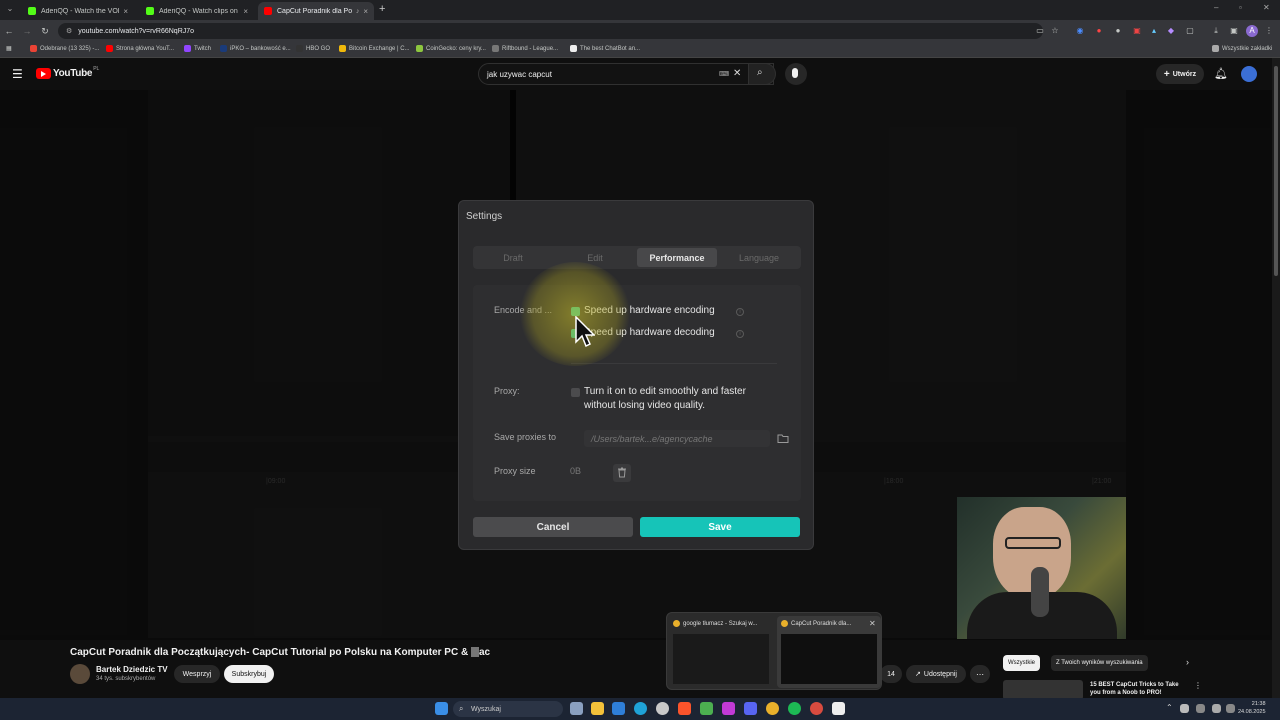 Image resolution: width=1280 pixels, height=720 pixels. I want to click on more-actions-icon: ⋯, so click(980, 674).